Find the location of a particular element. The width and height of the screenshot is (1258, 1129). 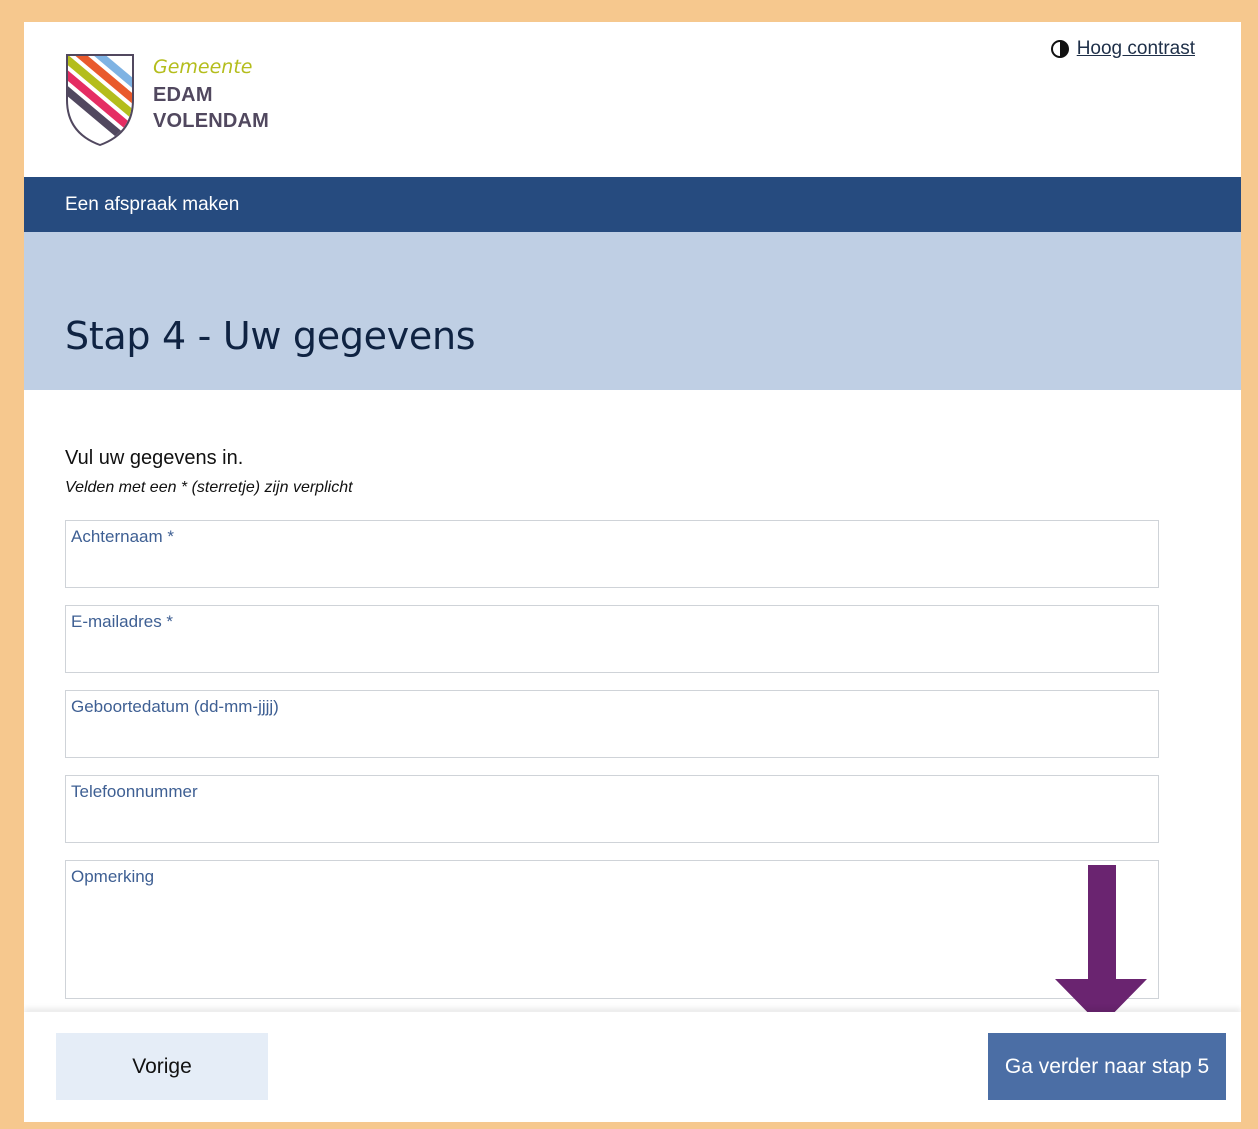

previous-button: Vorige is located at coordinates (162, 1066).